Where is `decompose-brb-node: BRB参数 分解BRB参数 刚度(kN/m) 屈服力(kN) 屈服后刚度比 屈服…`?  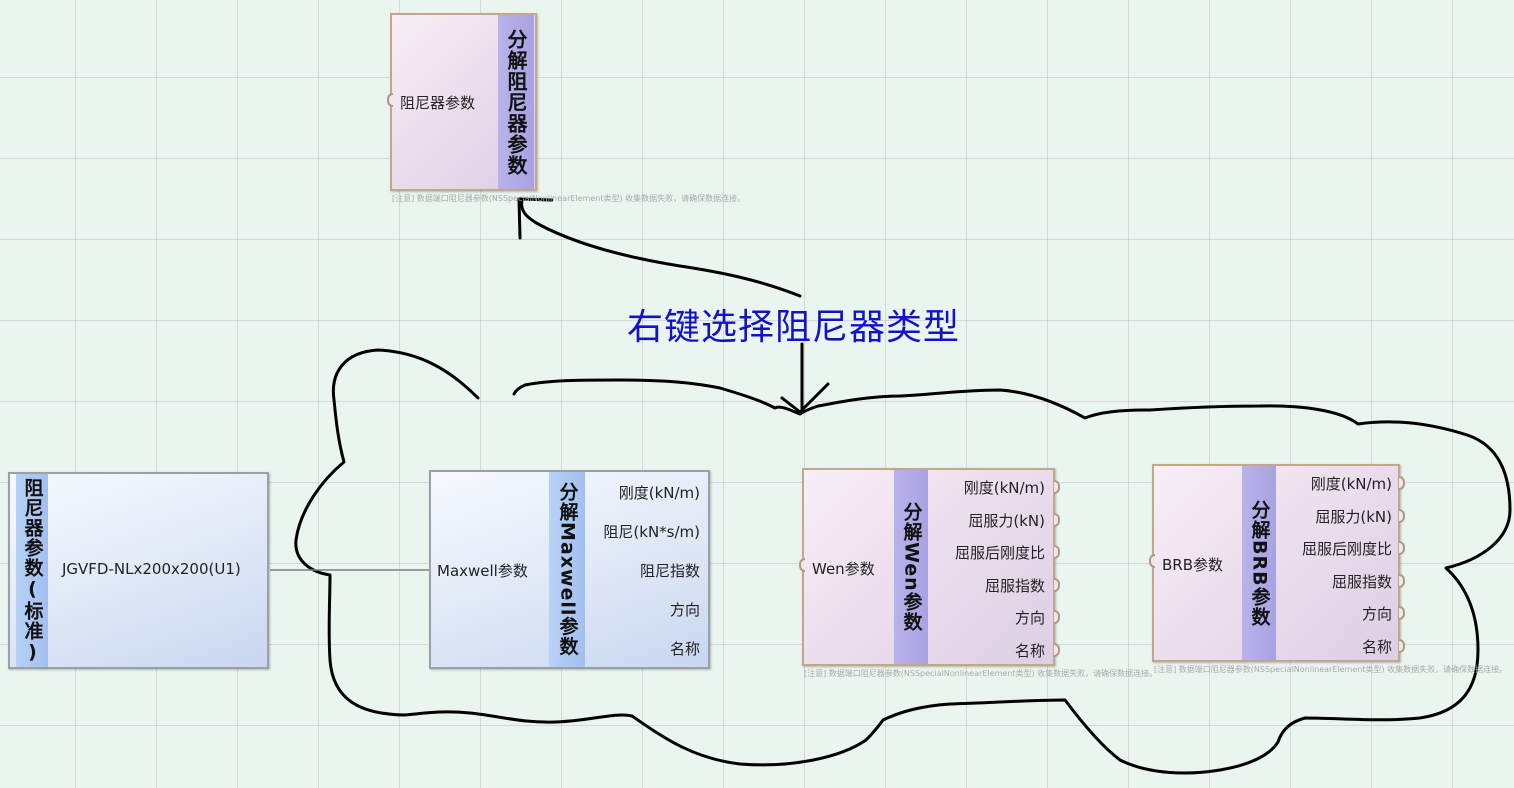 decompose-brb-node: BRB参数 分解BRB参数 刚度(kN/m) 屈服力(kN) 屈服后刚度比 屈服… is located at coordinates (1277, 563).